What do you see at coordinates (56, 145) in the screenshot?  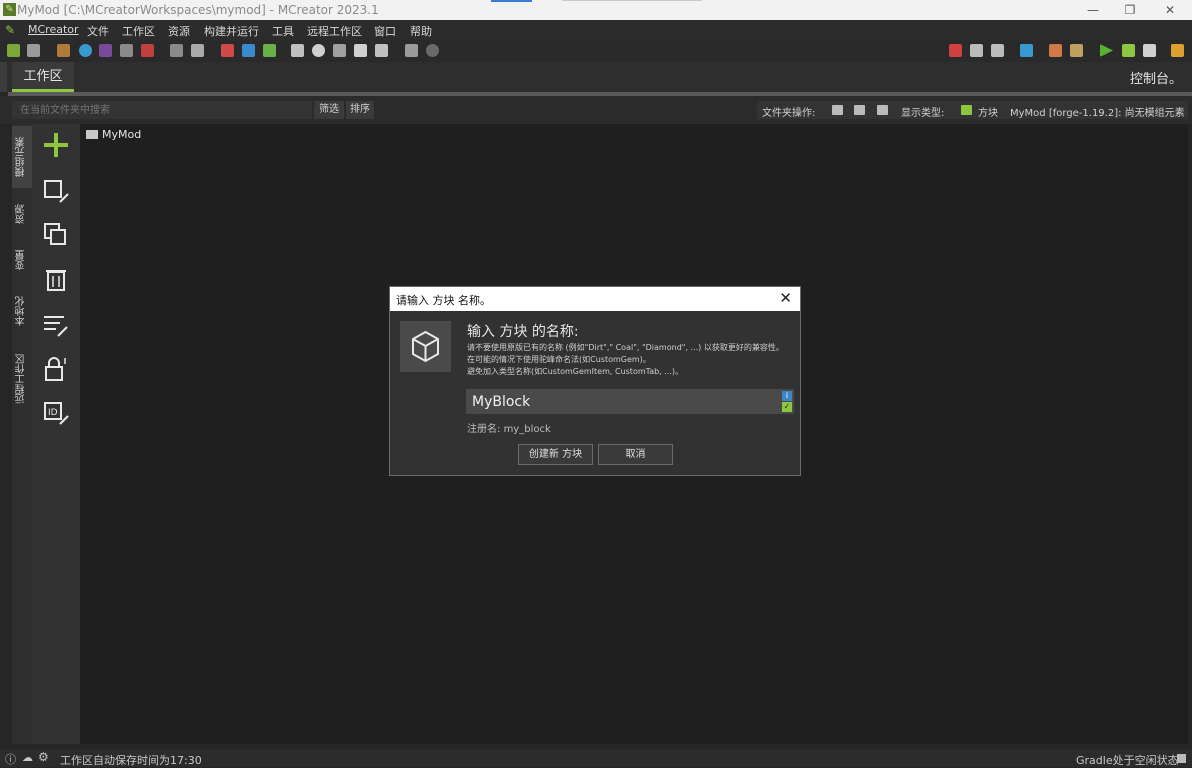 I see `add-element-icon` at bounding box center [56, 145].